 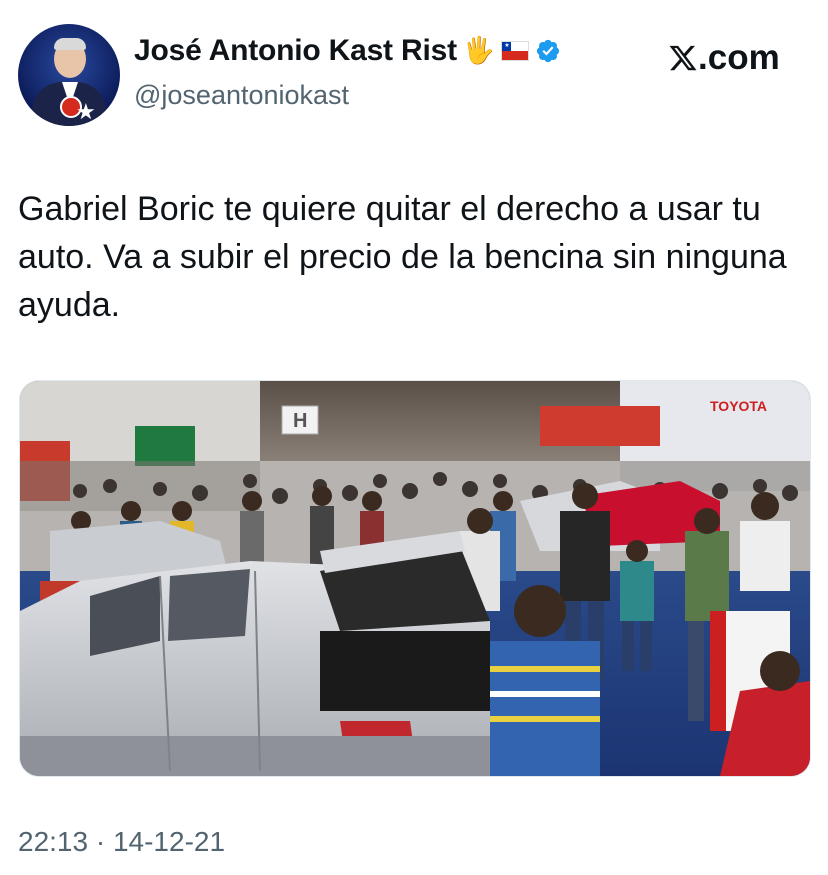 What do you see at coordinates (739, 57) in the screenshot?
I see `x-logo-text: .com` at bounding box center [739, 57].